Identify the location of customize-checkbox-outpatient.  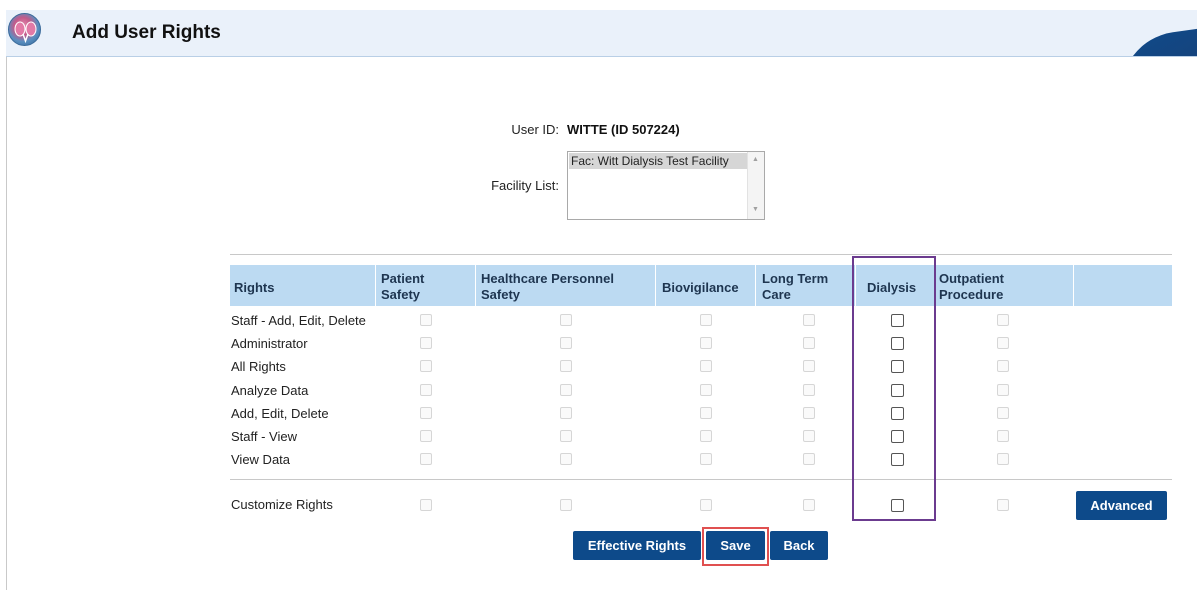
(1003, 505).